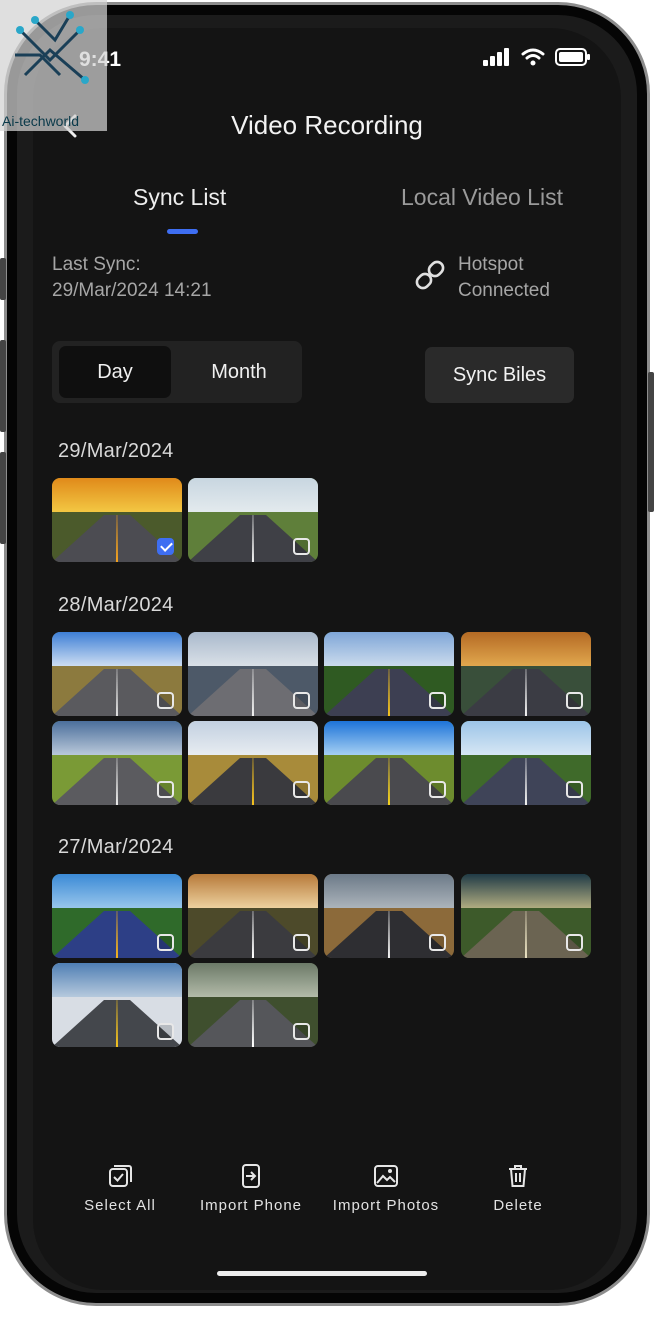 The height and width of the screenshot is (1317, 654). Describe the element at coordinates (239, 372) in the screenshot. I see `segment-month: Month` at that location.